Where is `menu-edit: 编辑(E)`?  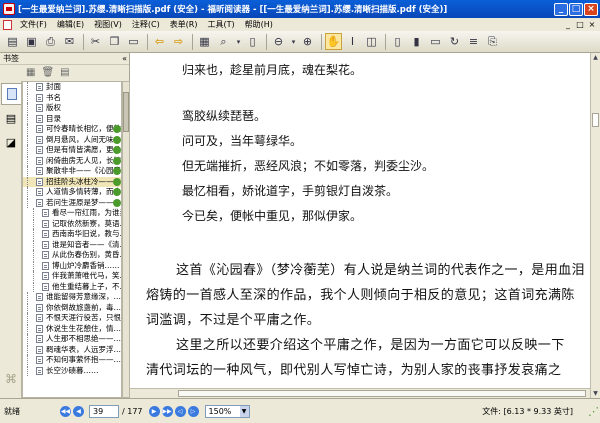
menu-edit: 编辑(E) is located at coordinates (70, 24).